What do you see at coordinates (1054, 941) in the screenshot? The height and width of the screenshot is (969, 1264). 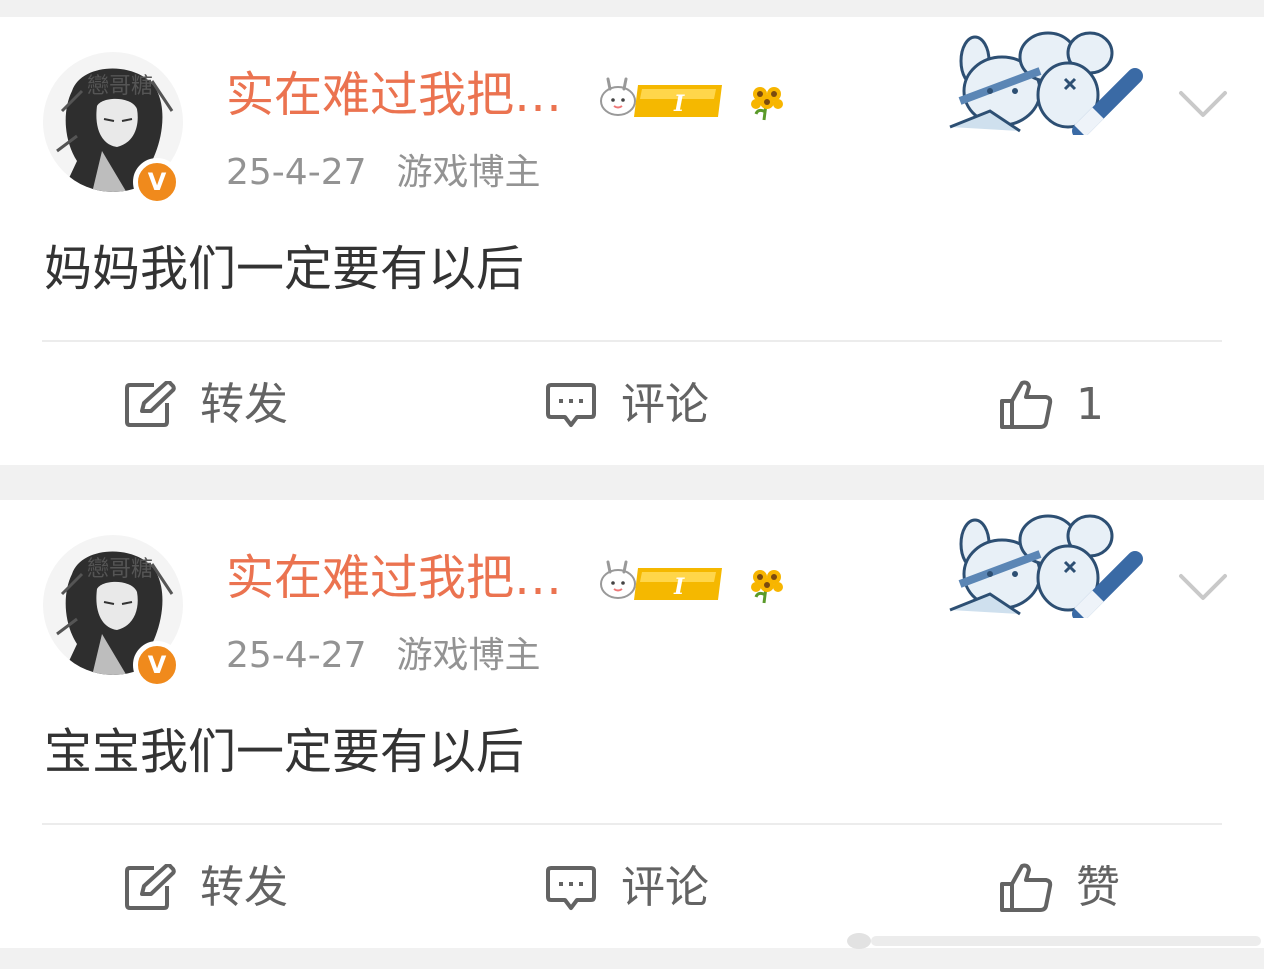 I see `watermark-strip` at bounding box center [1054, 941].